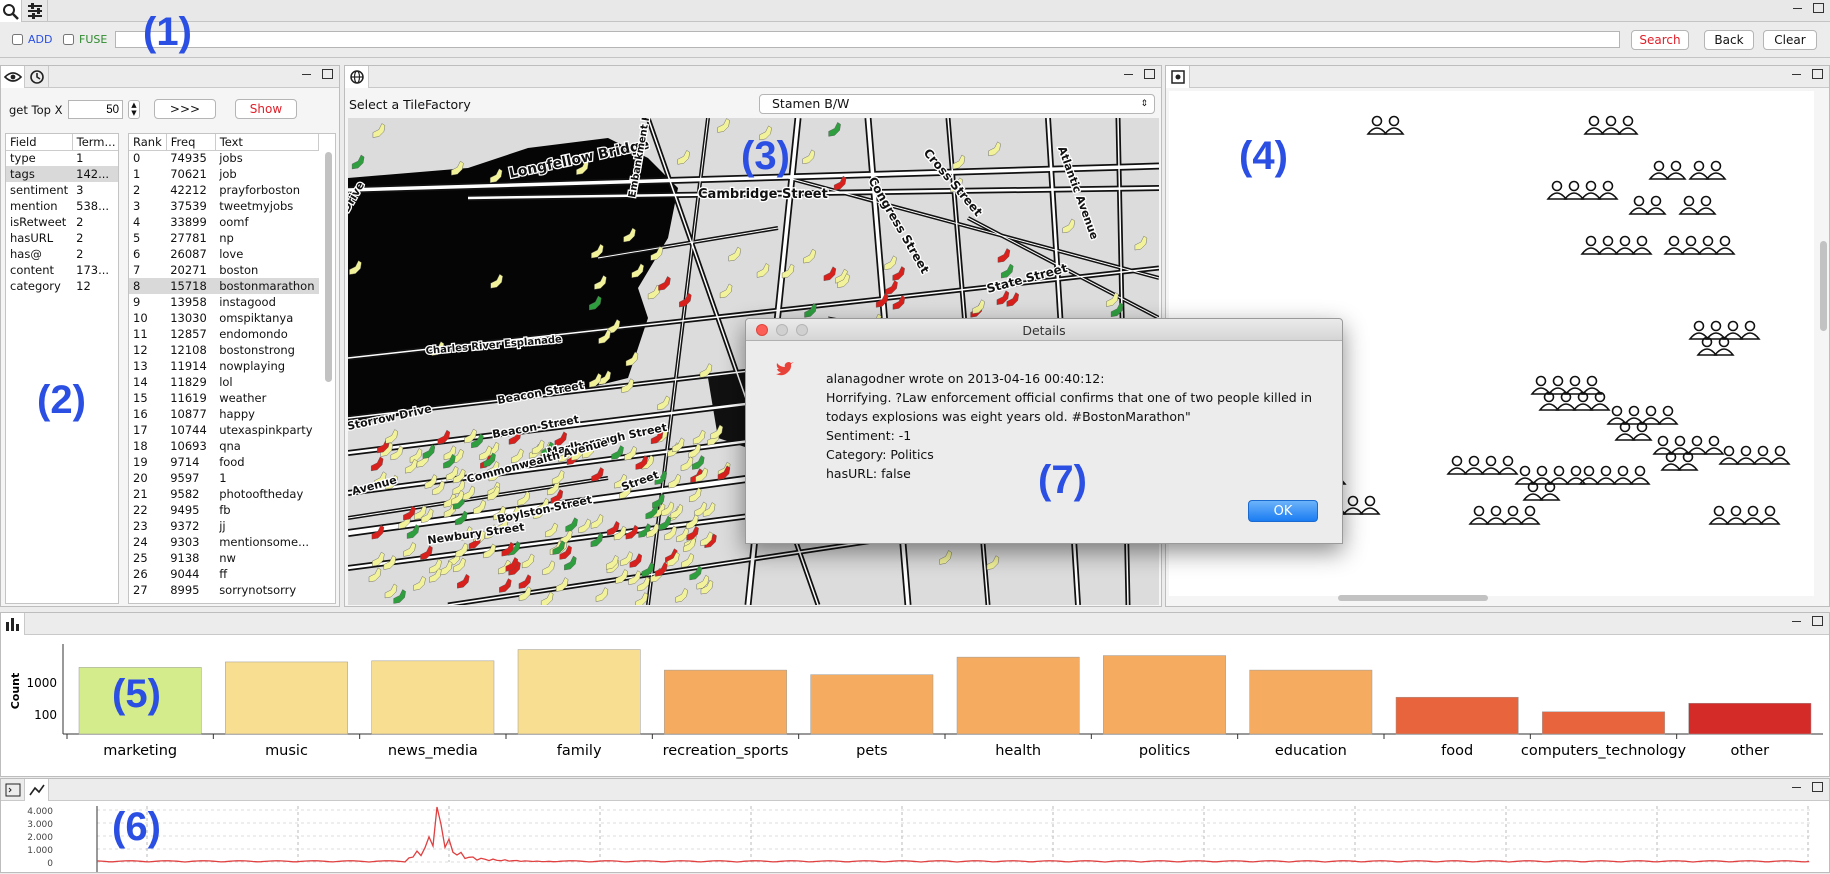  I want to click on table-row: 17 10744 utexaspinkparty, so click(224, 430).